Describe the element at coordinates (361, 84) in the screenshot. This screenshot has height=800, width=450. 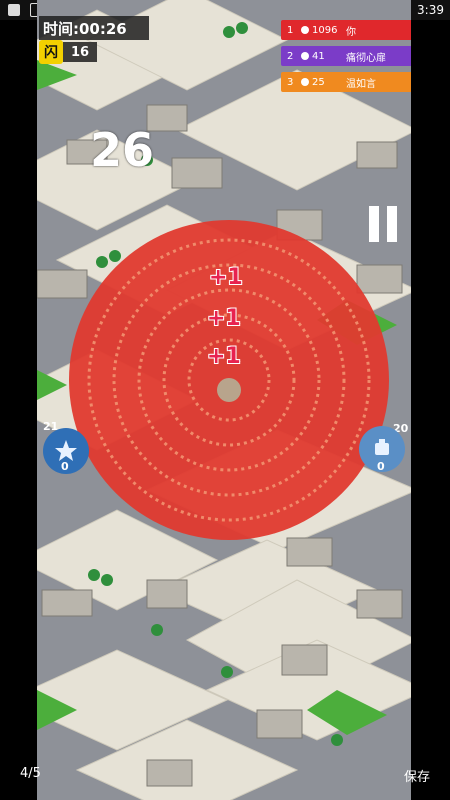
I see `player-name: 温如言` at that location.